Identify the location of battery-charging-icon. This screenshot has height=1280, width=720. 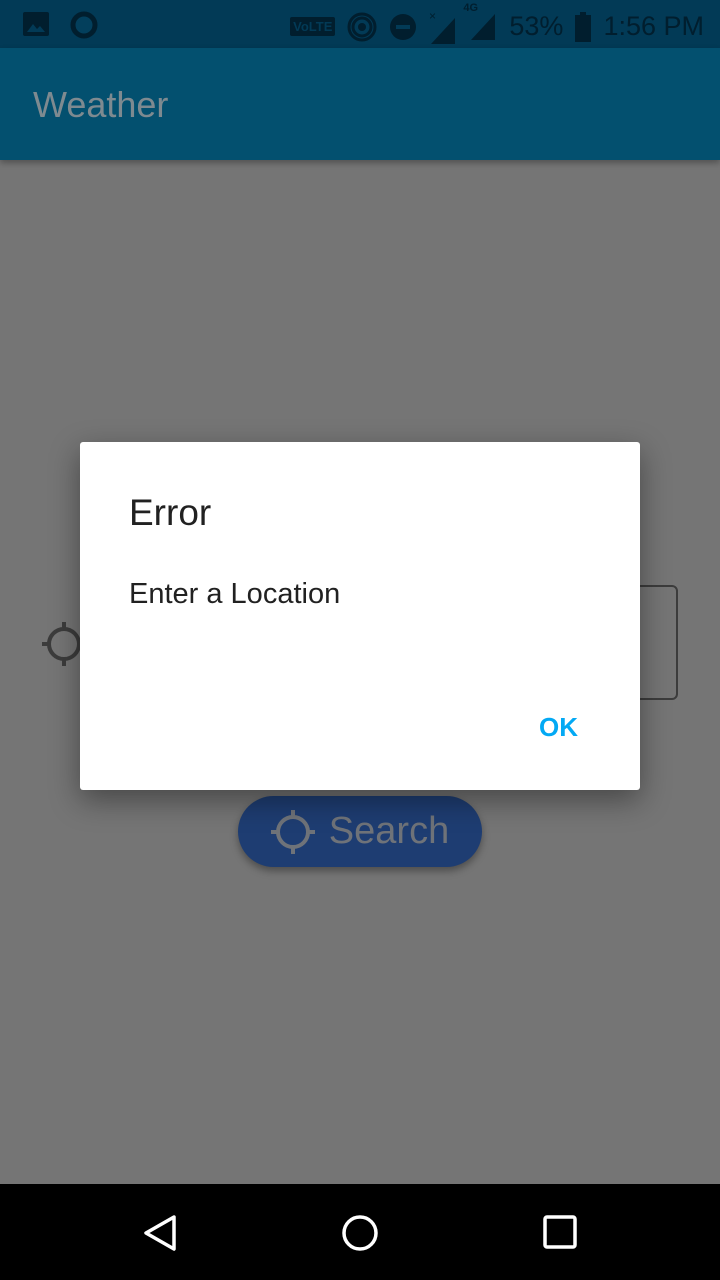
(583, 26).